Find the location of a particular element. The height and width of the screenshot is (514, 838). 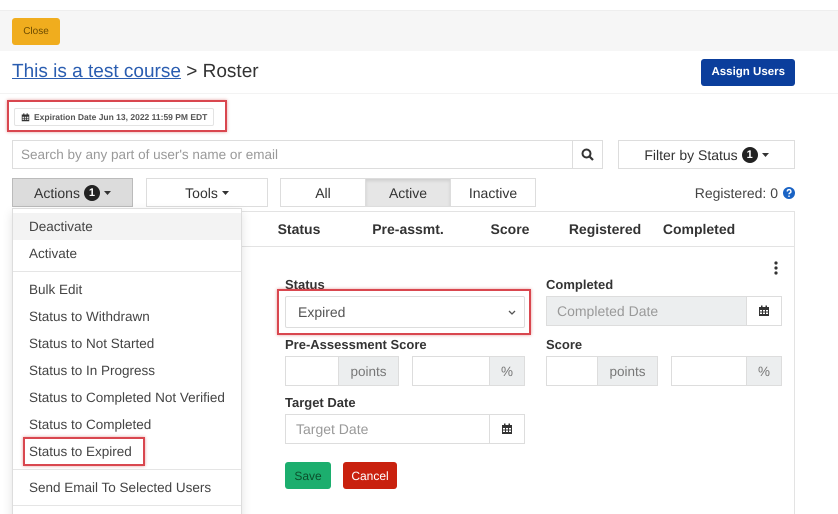

field-label: Target Date is located at coordinates (321, 402).